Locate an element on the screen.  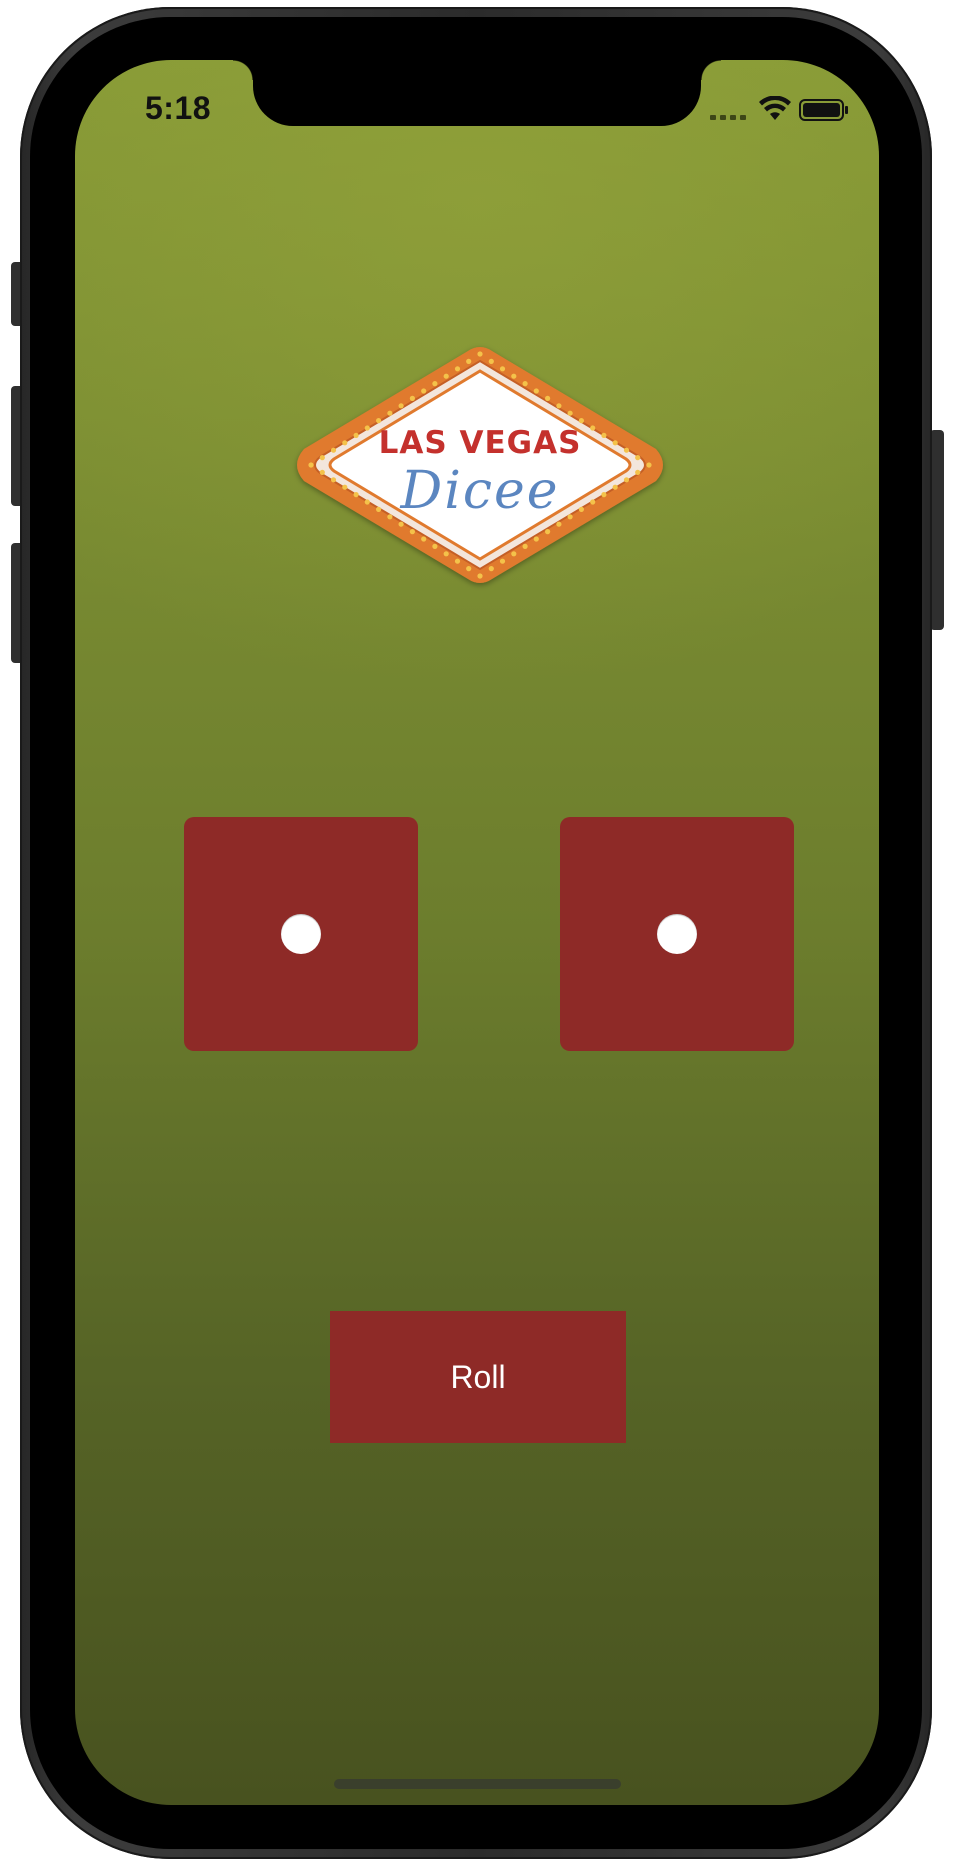
battery-icon is located at coordinates (823, 110).